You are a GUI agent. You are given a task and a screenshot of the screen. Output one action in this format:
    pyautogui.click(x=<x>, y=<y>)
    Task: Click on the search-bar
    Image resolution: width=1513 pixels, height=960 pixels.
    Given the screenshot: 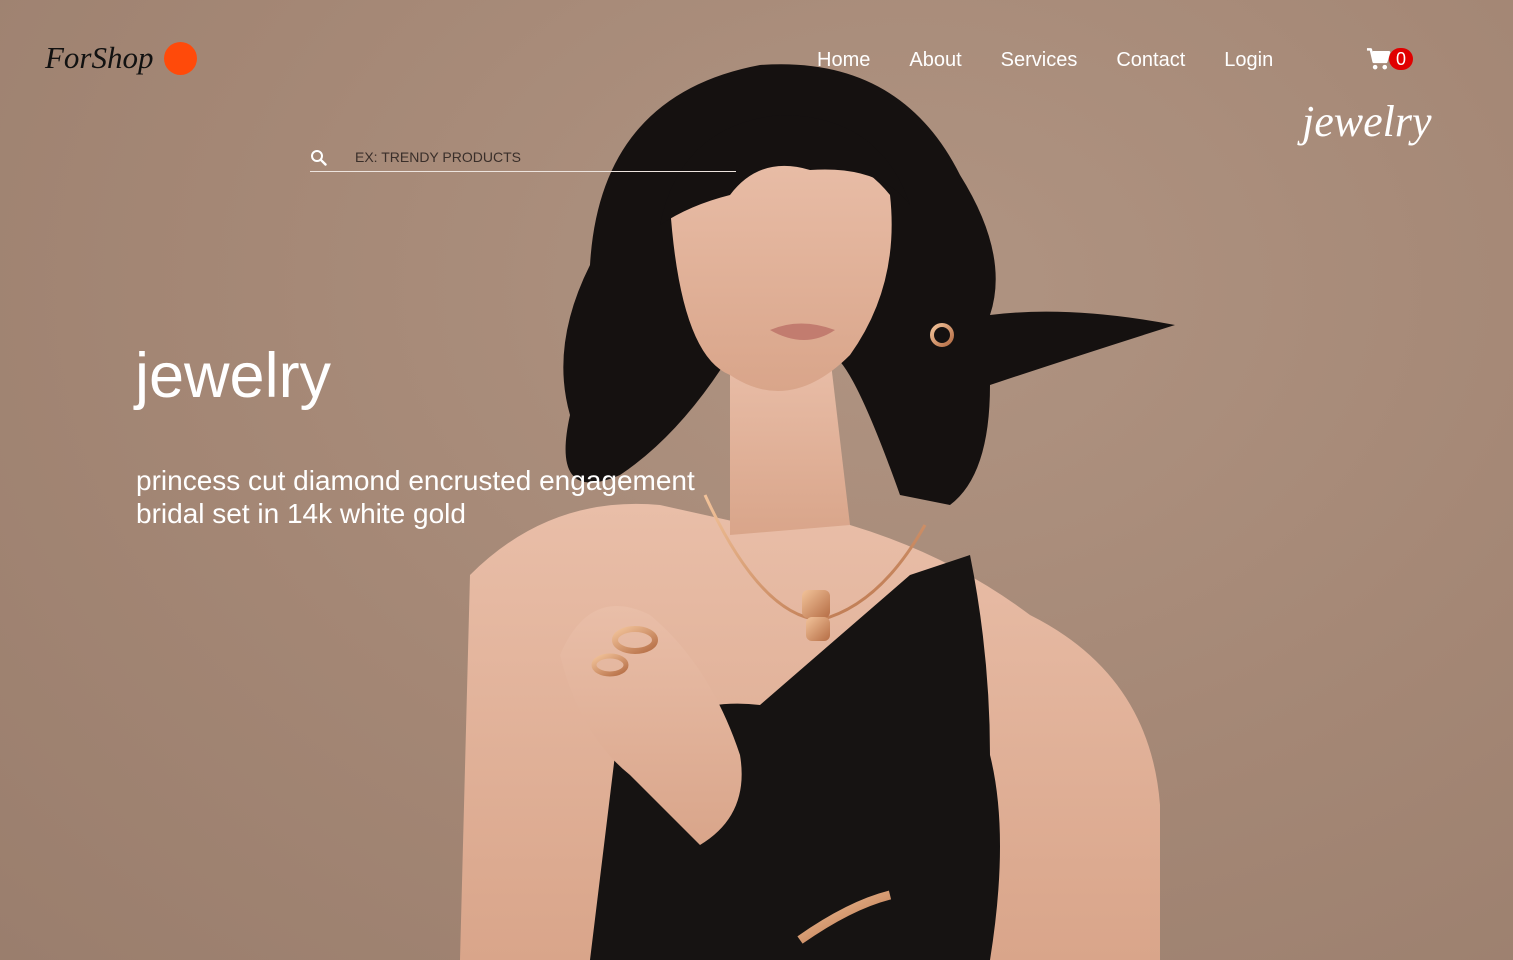 What is the action you would take?
    pyautogui.click(x=523, y=157)
    